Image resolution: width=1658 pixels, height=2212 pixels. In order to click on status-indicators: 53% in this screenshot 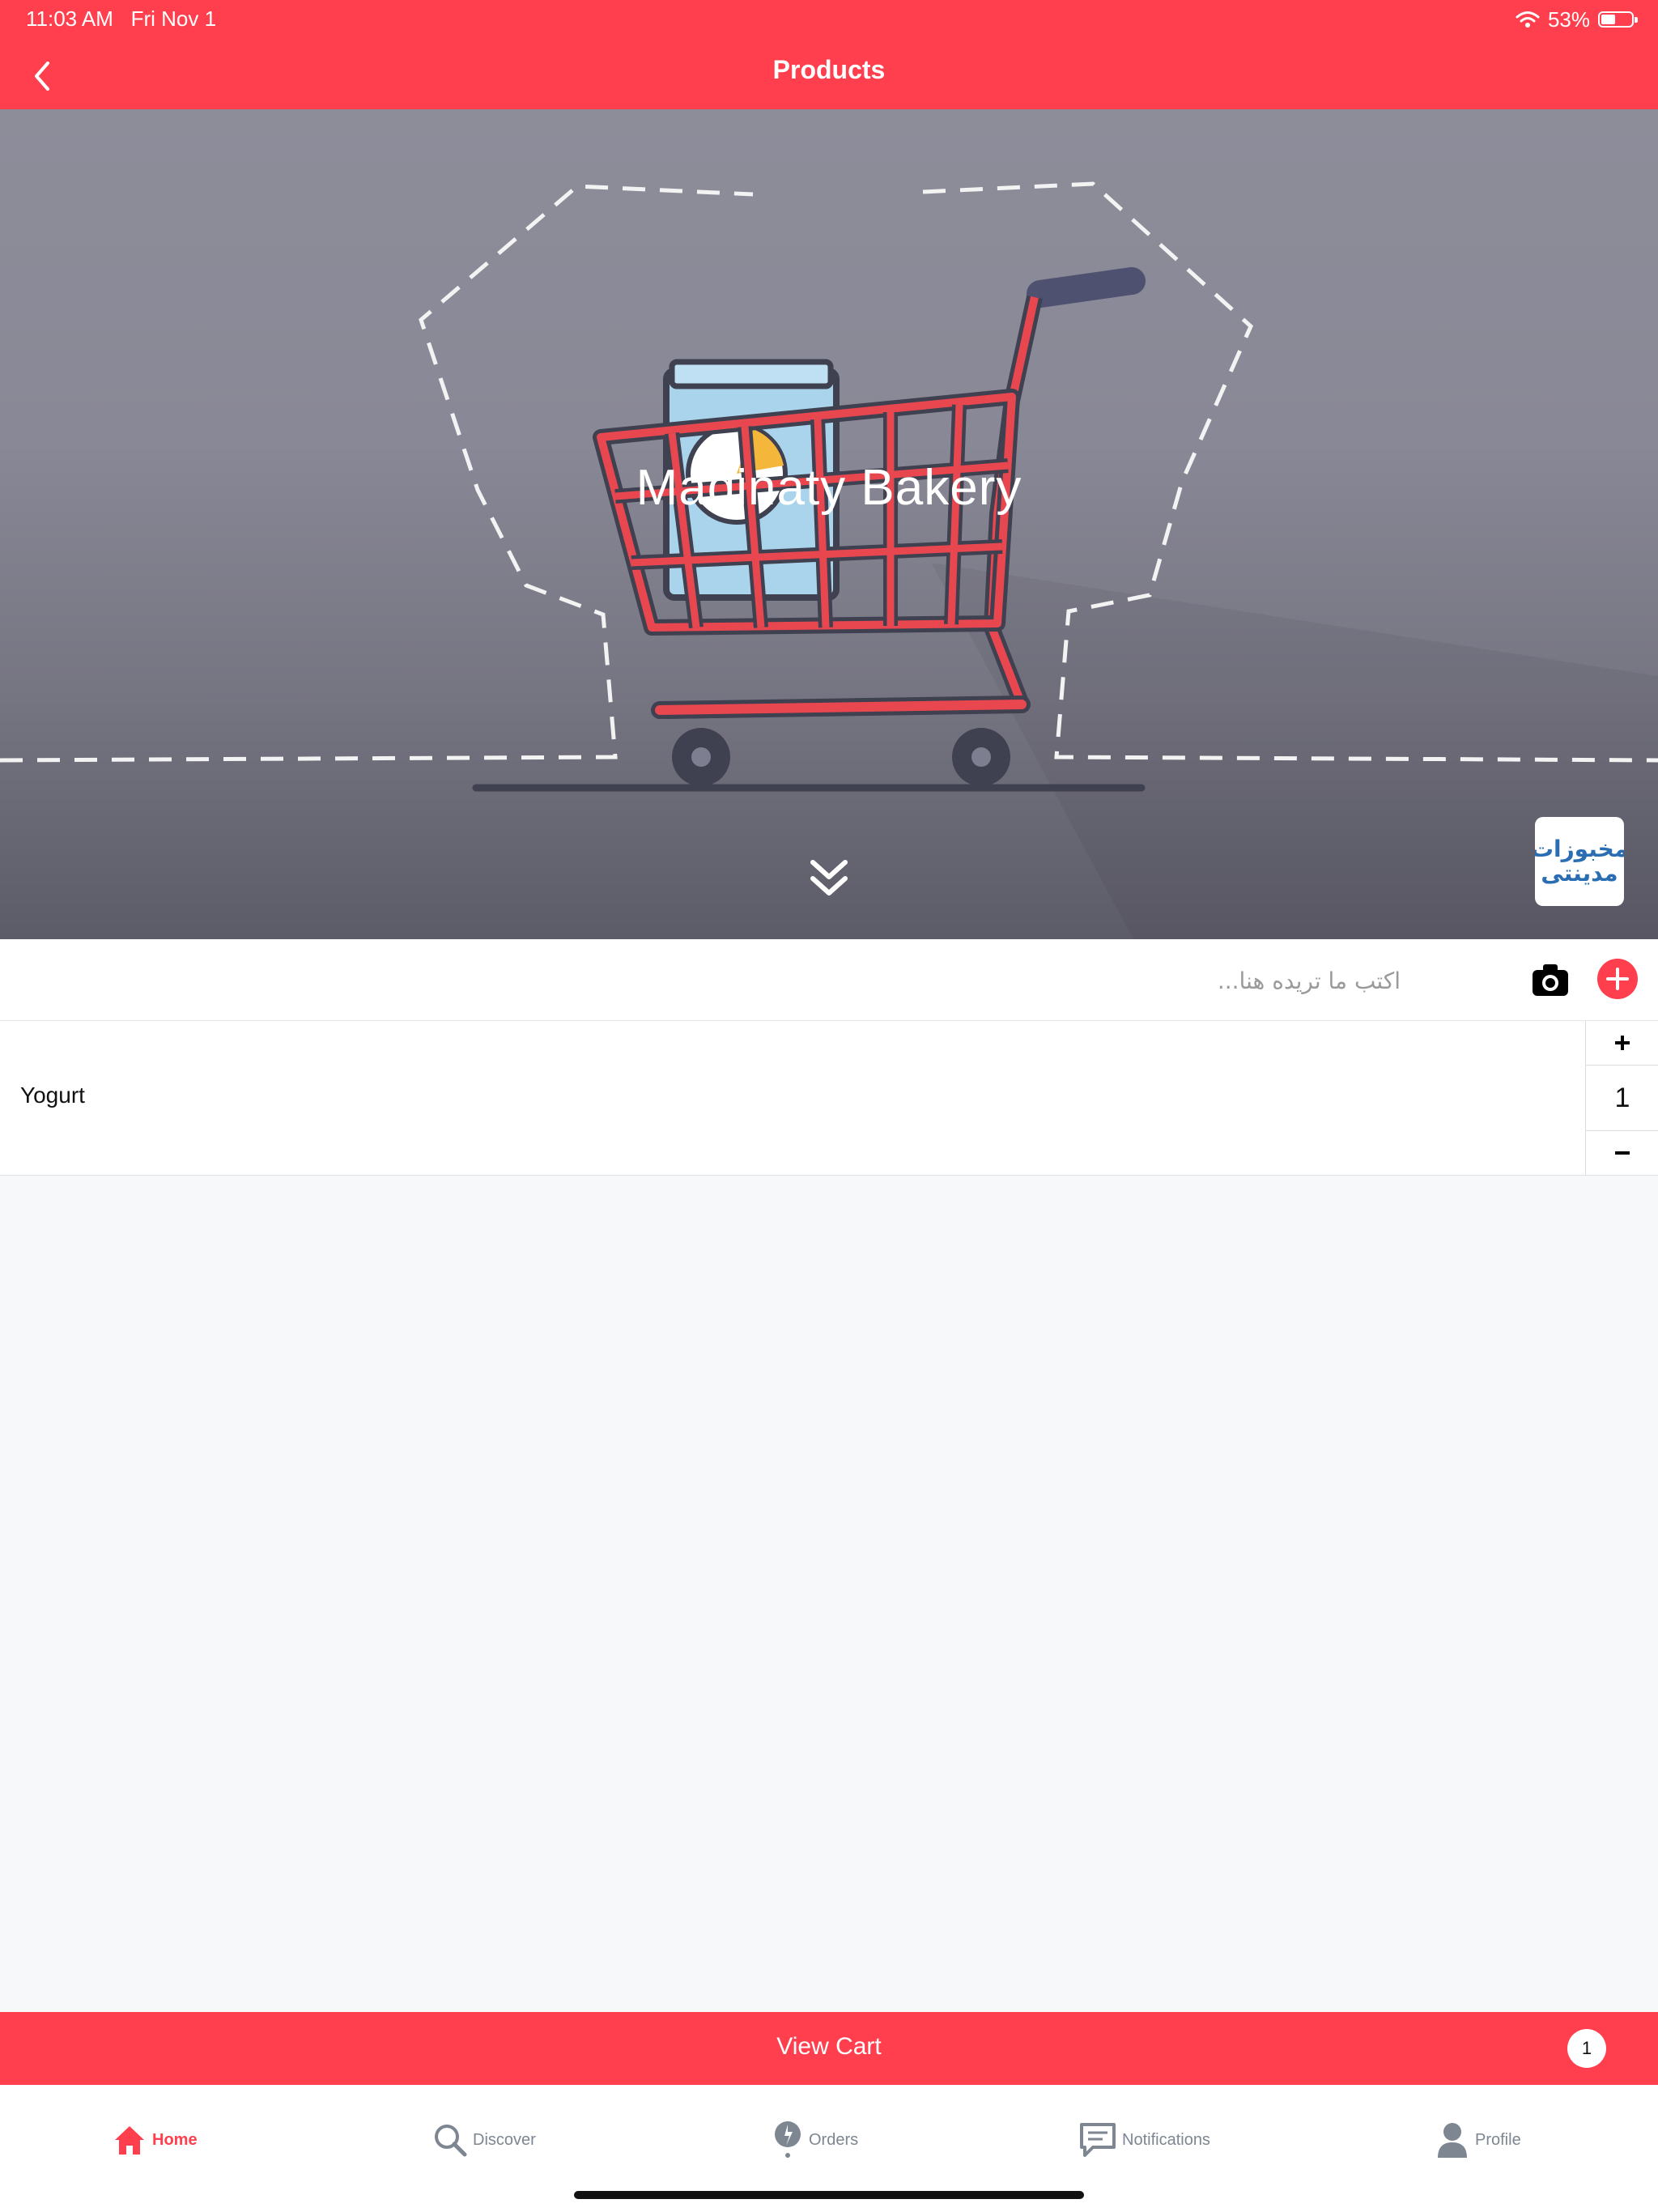, I will do `click(1577, 19)`.